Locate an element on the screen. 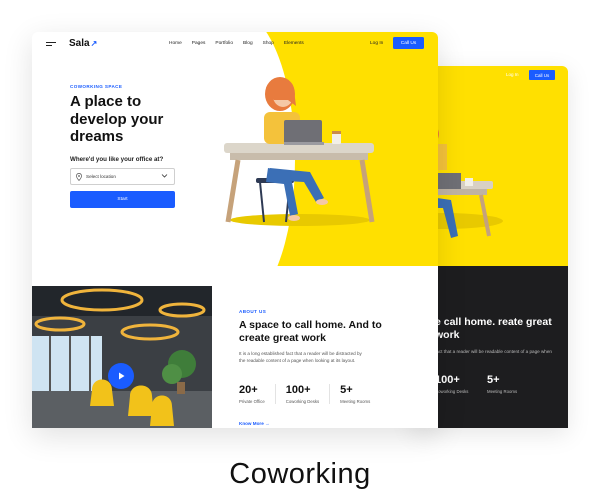  nav-link-shop: Shop is located at coordinates (268, 43).